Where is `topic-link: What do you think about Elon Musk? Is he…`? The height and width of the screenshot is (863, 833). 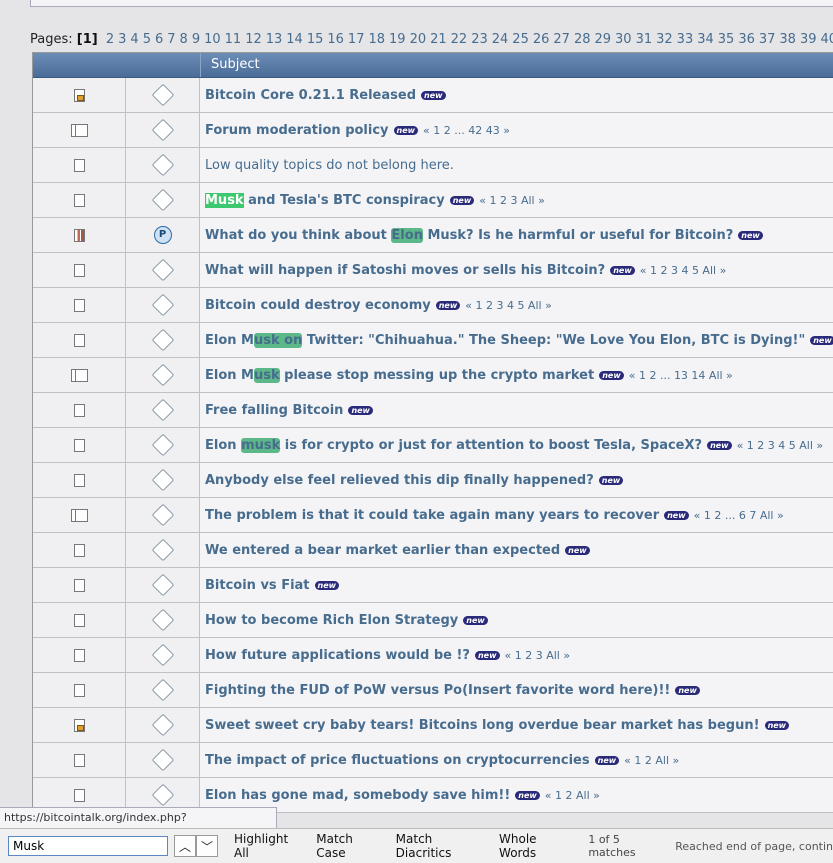 topic-link: What do you think about Elon Musk? Is he… is located at coordinates (469, 235).